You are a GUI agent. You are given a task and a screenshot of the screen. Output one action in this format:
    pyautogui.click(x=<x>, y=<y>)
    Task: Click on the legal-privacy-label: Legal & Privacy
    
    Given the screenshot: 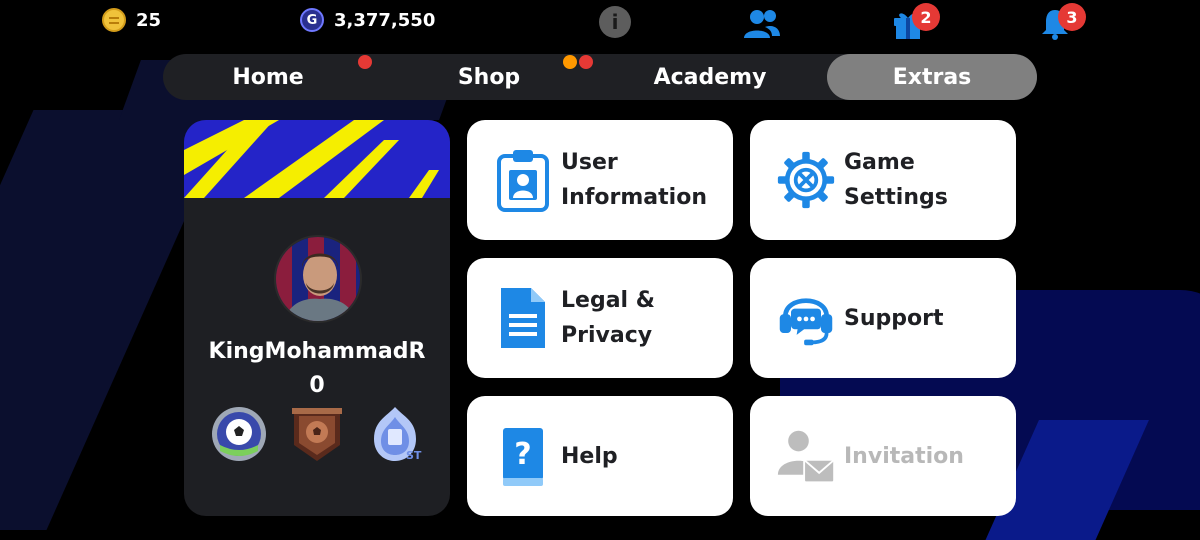 What is the action you would take?
    pyautogui.click(x=608, y=318)
    